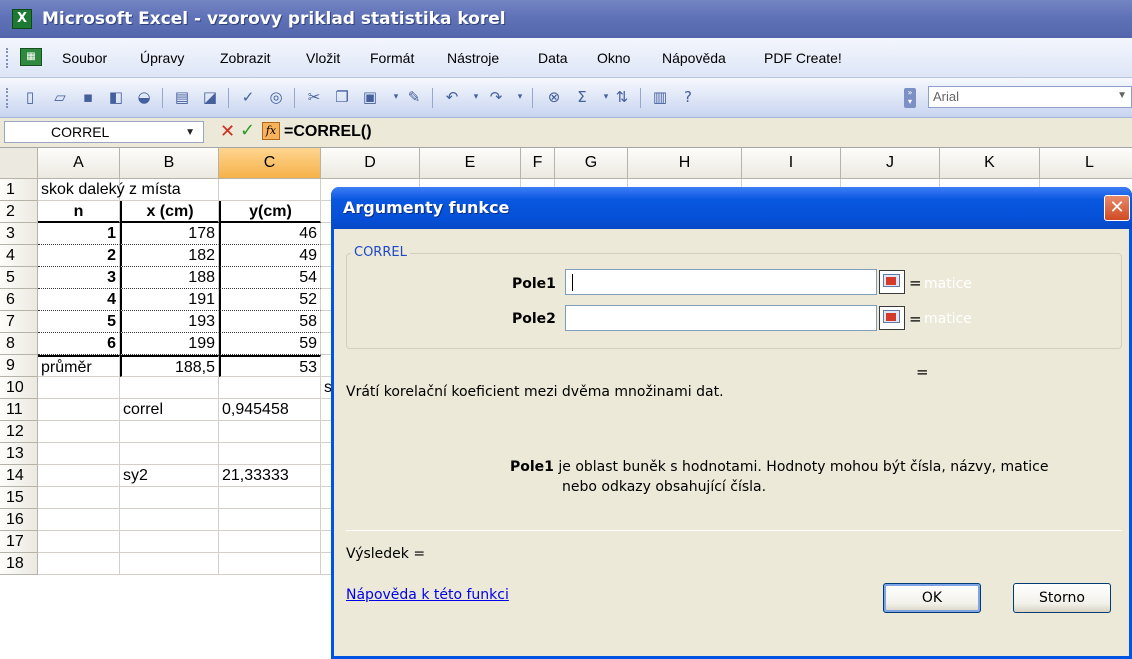 The width and height of the screenshot is (1132, 659). What do you see at coordinates (79, 322) in the screenshot?
I see `cell-a7: 5` at bounding box center [79, 322].